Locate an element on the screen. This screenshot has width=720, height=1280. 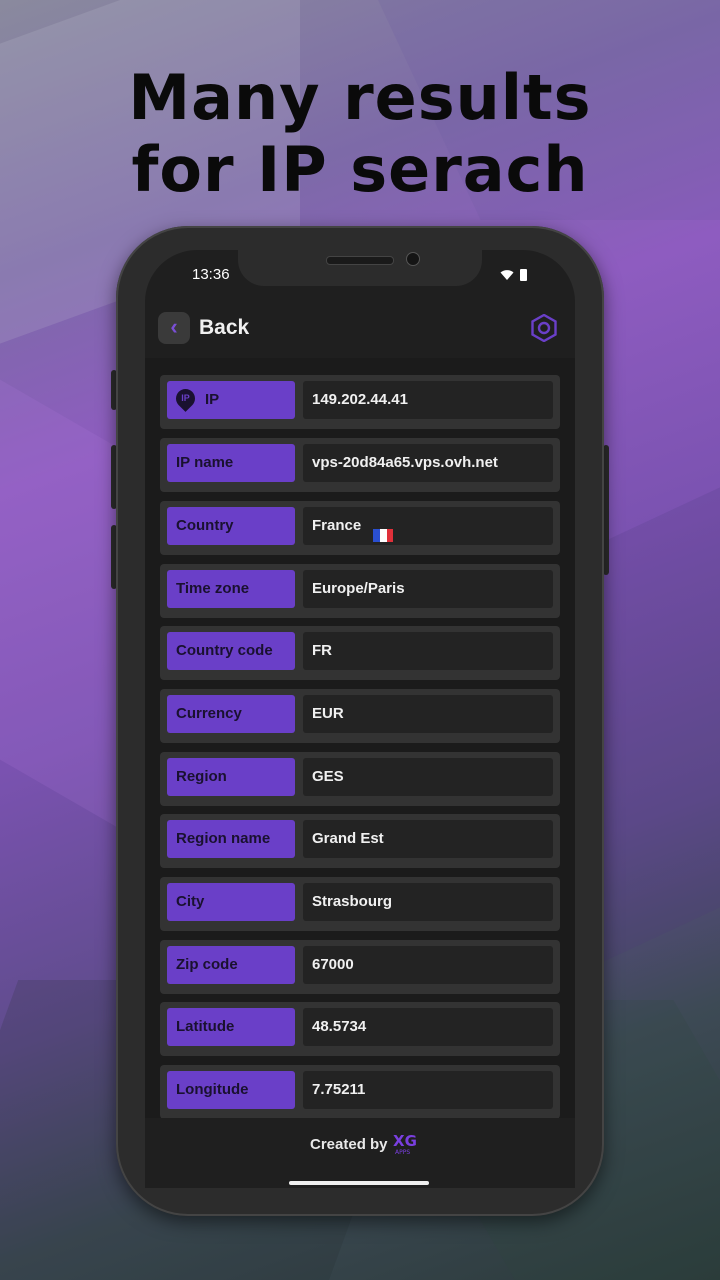
result-row-ip: IP IP 149.202.44.41 is located at coordinates (360, 402).